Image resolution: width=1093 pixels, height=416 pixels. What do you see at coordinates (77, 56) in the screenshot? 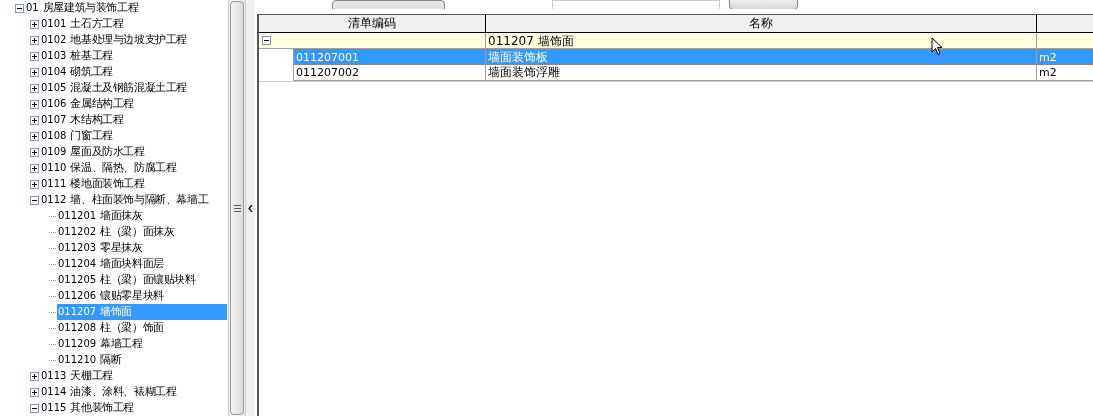
I see `tree-item: 0103 桩基工程` at bounding box center [77, 56].